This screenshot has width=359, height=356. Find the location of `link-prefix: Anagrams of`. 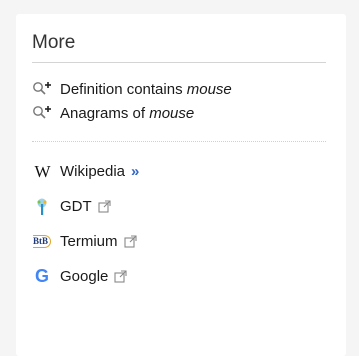

link-prefix: Anagrams of is located at coordinates (103, 113).